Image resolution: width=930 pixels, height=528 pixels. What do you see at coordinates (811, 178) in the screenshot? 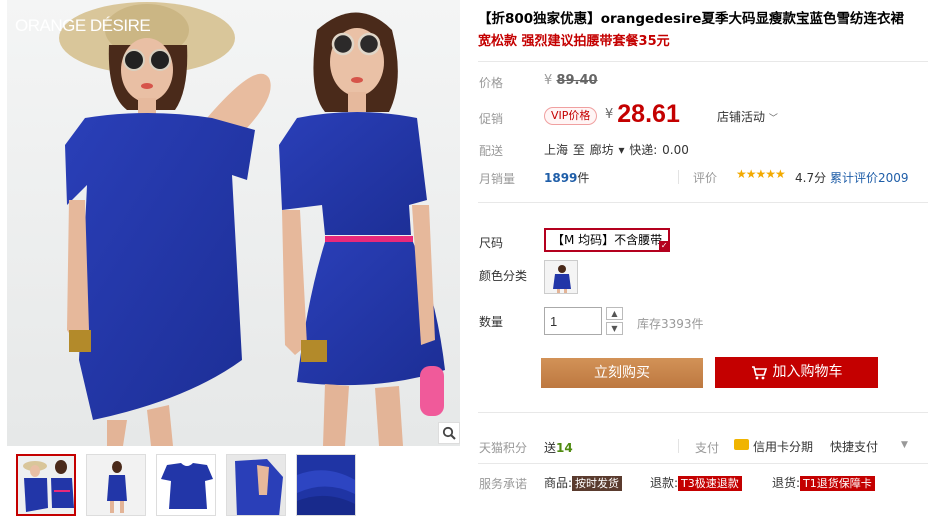
I see `rating-score: 4.7分` at bounding box center [811, 178].